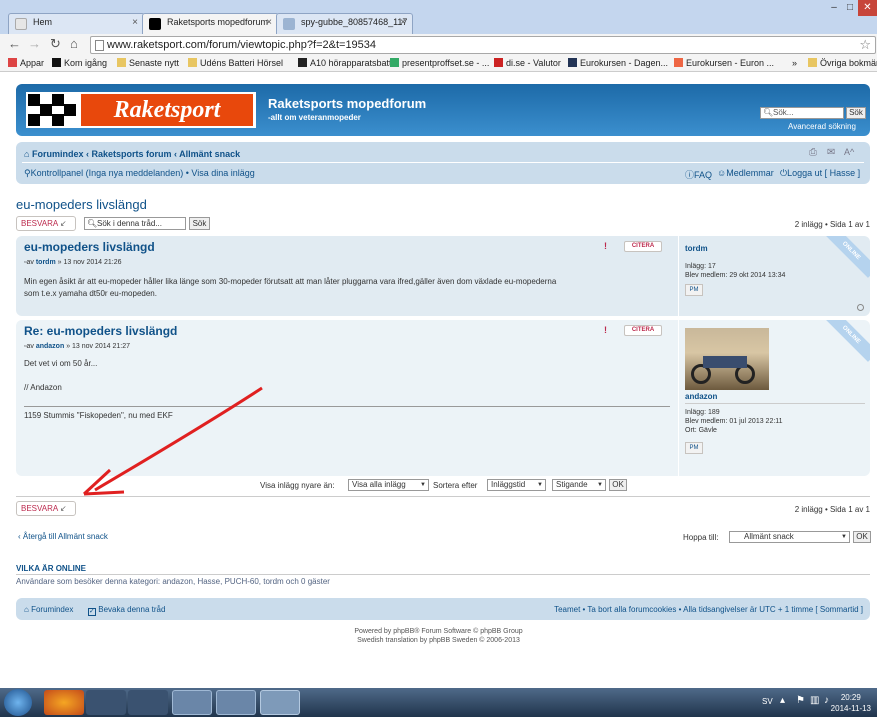 The image size is (877, 717). What do you see at coordinates (64, 702) in the screenshot?
I see `firefox-icon` at bounding box center [64, 702].